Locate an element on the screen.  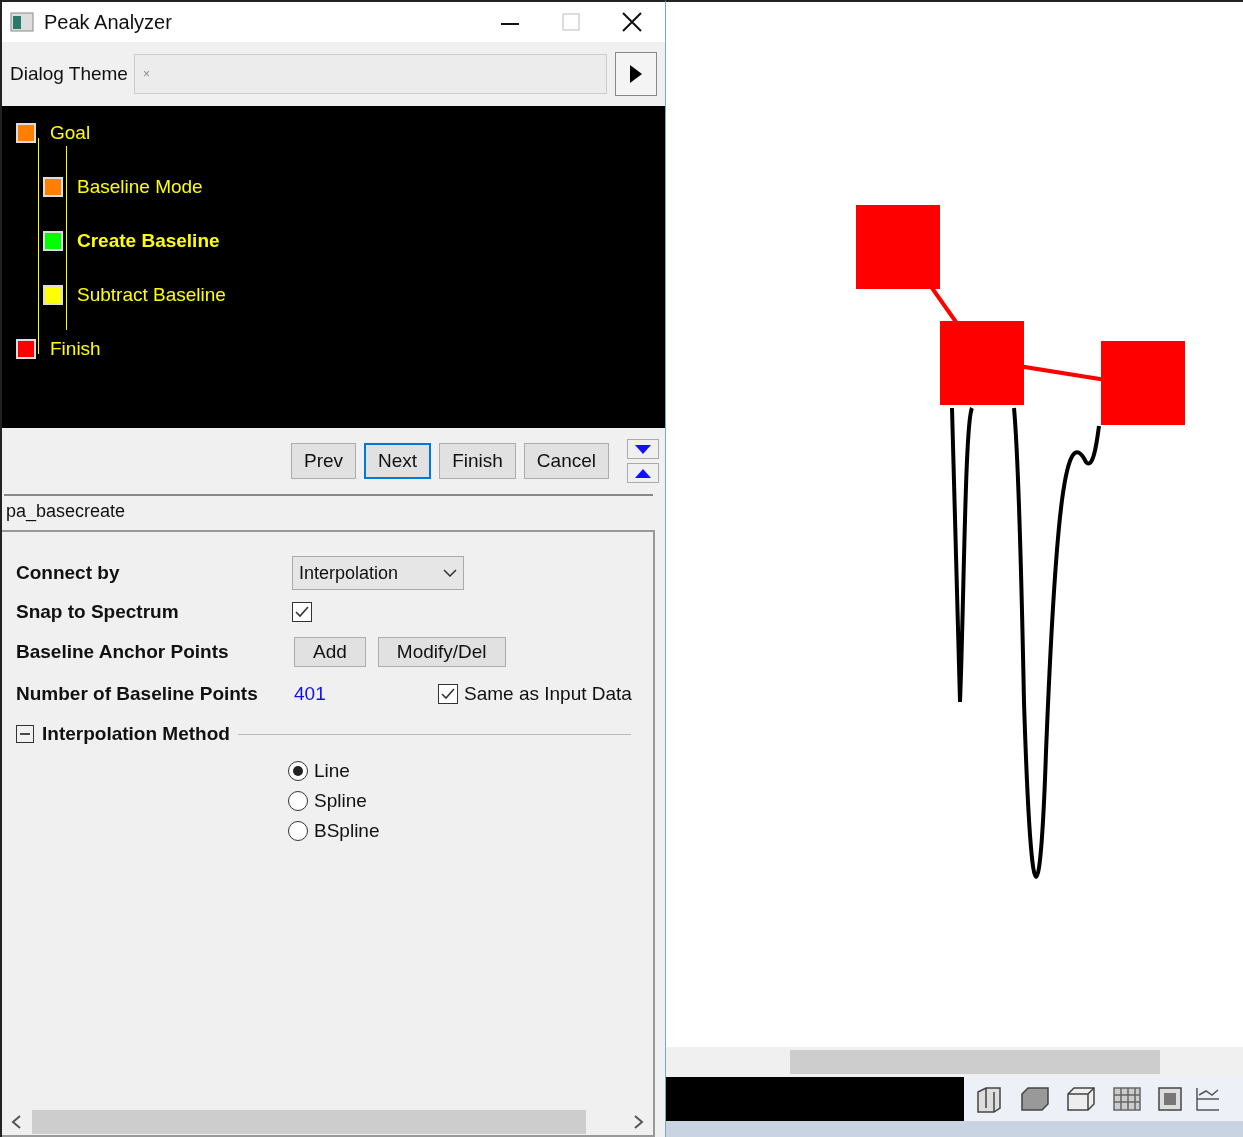
up-arrow-icon is located at coordinates (643, 473).